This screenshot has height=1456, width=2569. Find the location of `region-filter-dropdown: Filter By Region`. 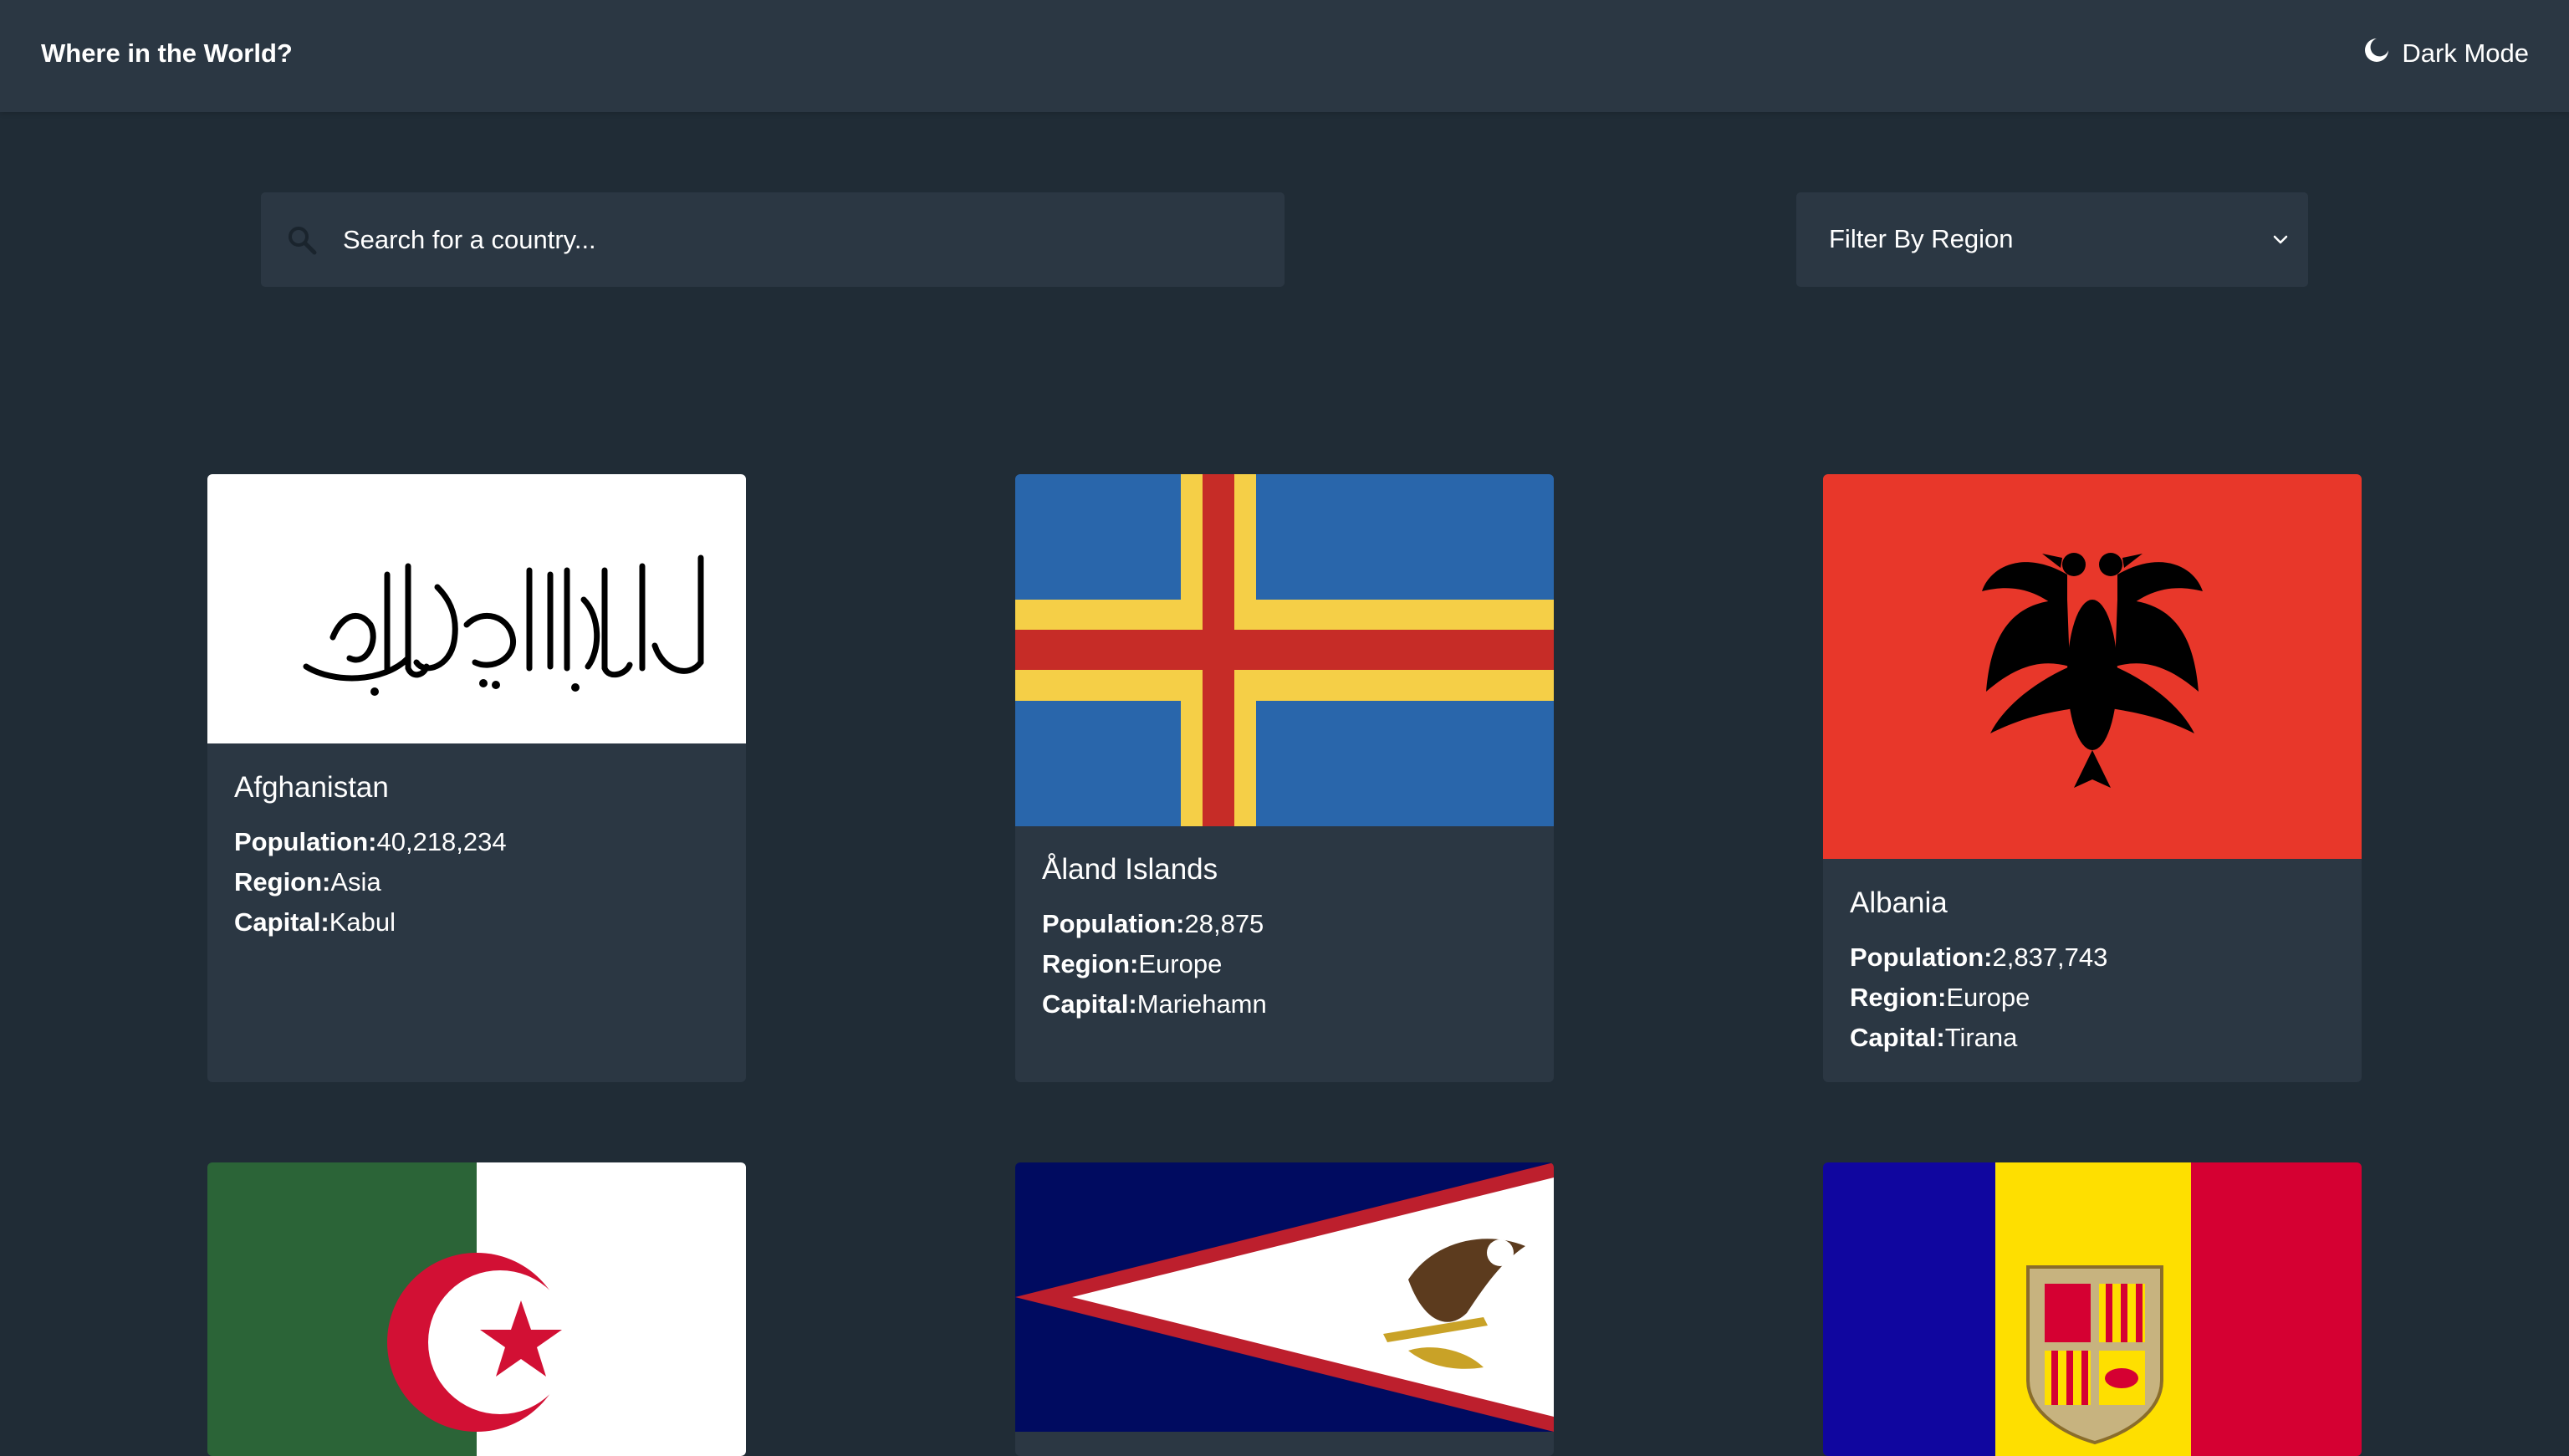

region-filter-dropdown: Filter By Region is located at coordinates (2052, 239).